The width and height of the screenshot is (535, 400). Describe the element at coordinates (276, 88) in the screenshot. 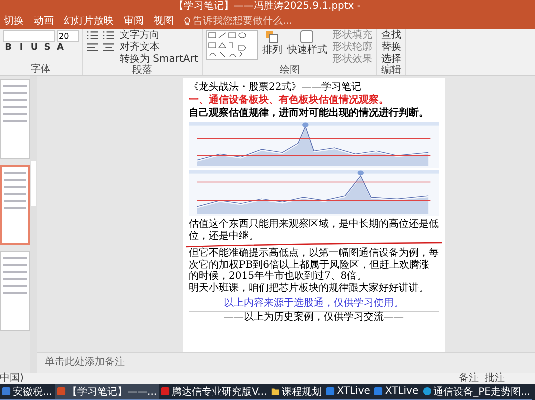

I see `slide-title: 《龙头战法・股票22式》——学习笔记` at that location.